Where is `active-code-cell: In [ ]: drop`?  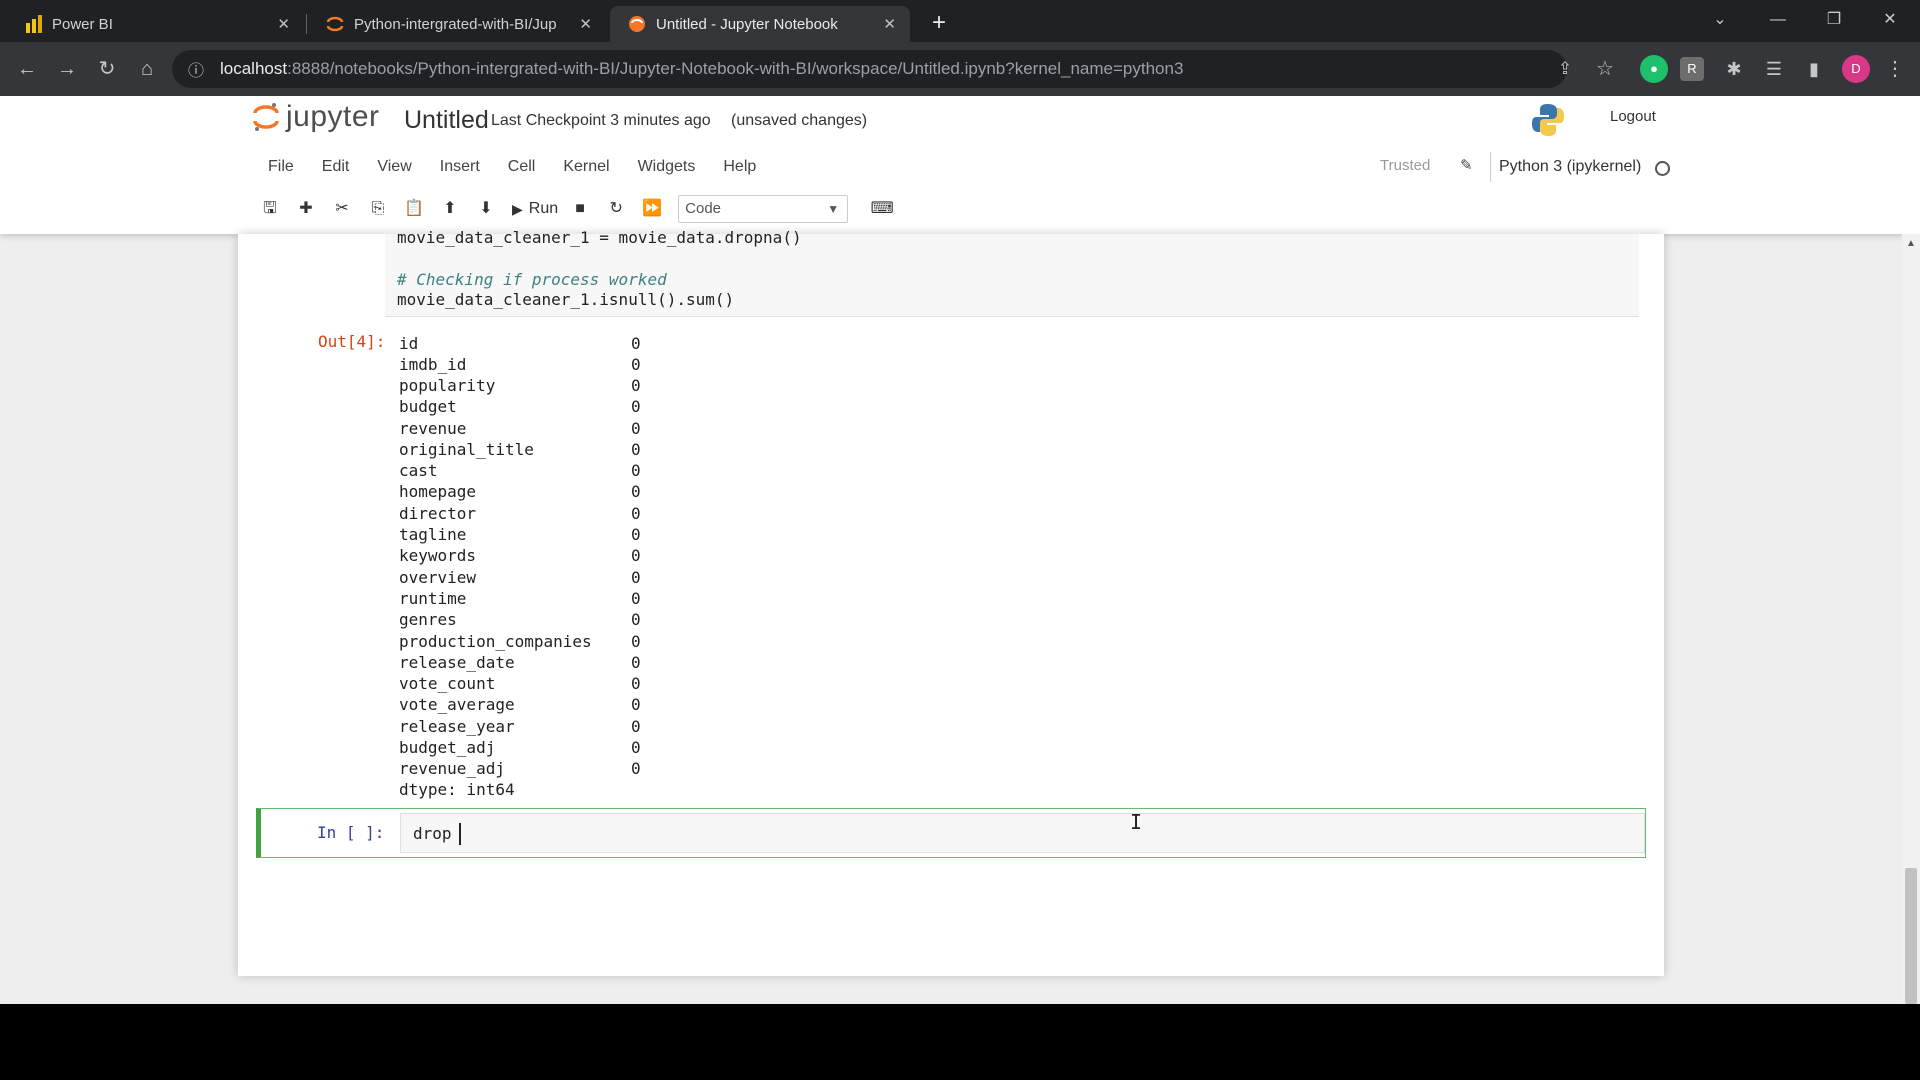 active-code-cell: In [ ]: drop is located at coordinates (951, 833).